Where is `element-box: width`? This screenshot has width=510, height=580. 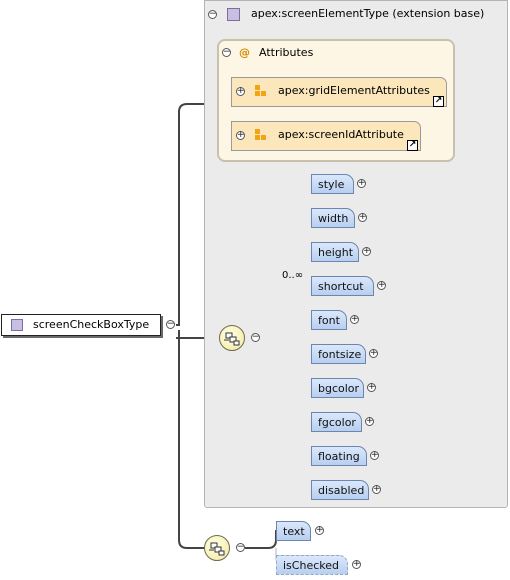
element-box: width is located at coordinates (333, 218).